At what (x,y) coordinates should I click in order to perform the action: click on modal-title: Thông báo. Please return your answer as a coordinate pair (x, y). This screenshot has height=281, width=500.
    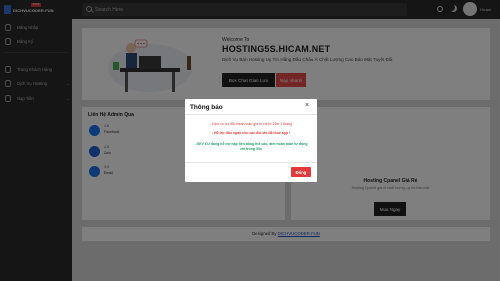
    Looking at the image, I should click on (206, 107).